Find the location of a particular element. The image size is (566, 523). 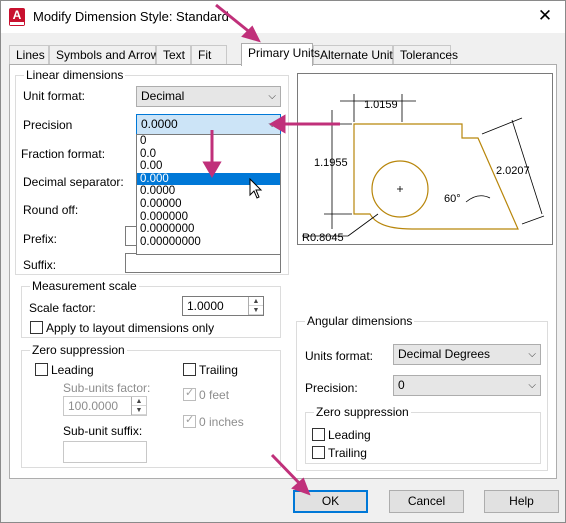

apply-layout-checkbox is located at coordinates (36, 327).